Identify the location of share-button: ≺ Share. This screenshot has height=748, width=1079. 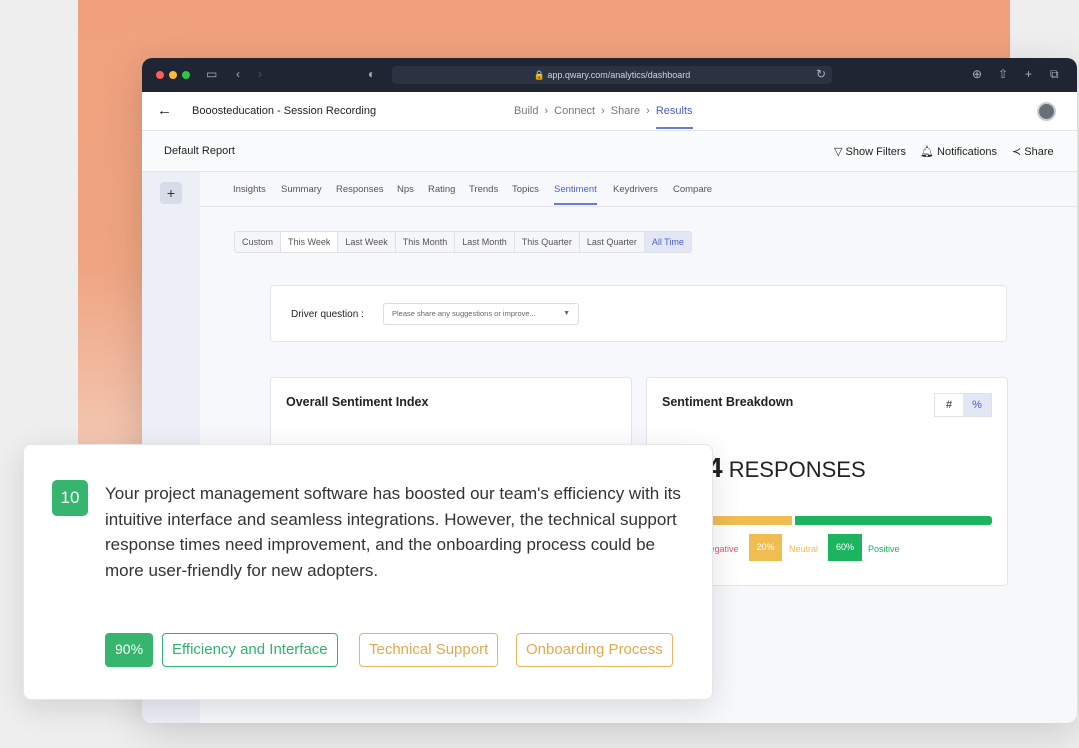
(1033, 151).